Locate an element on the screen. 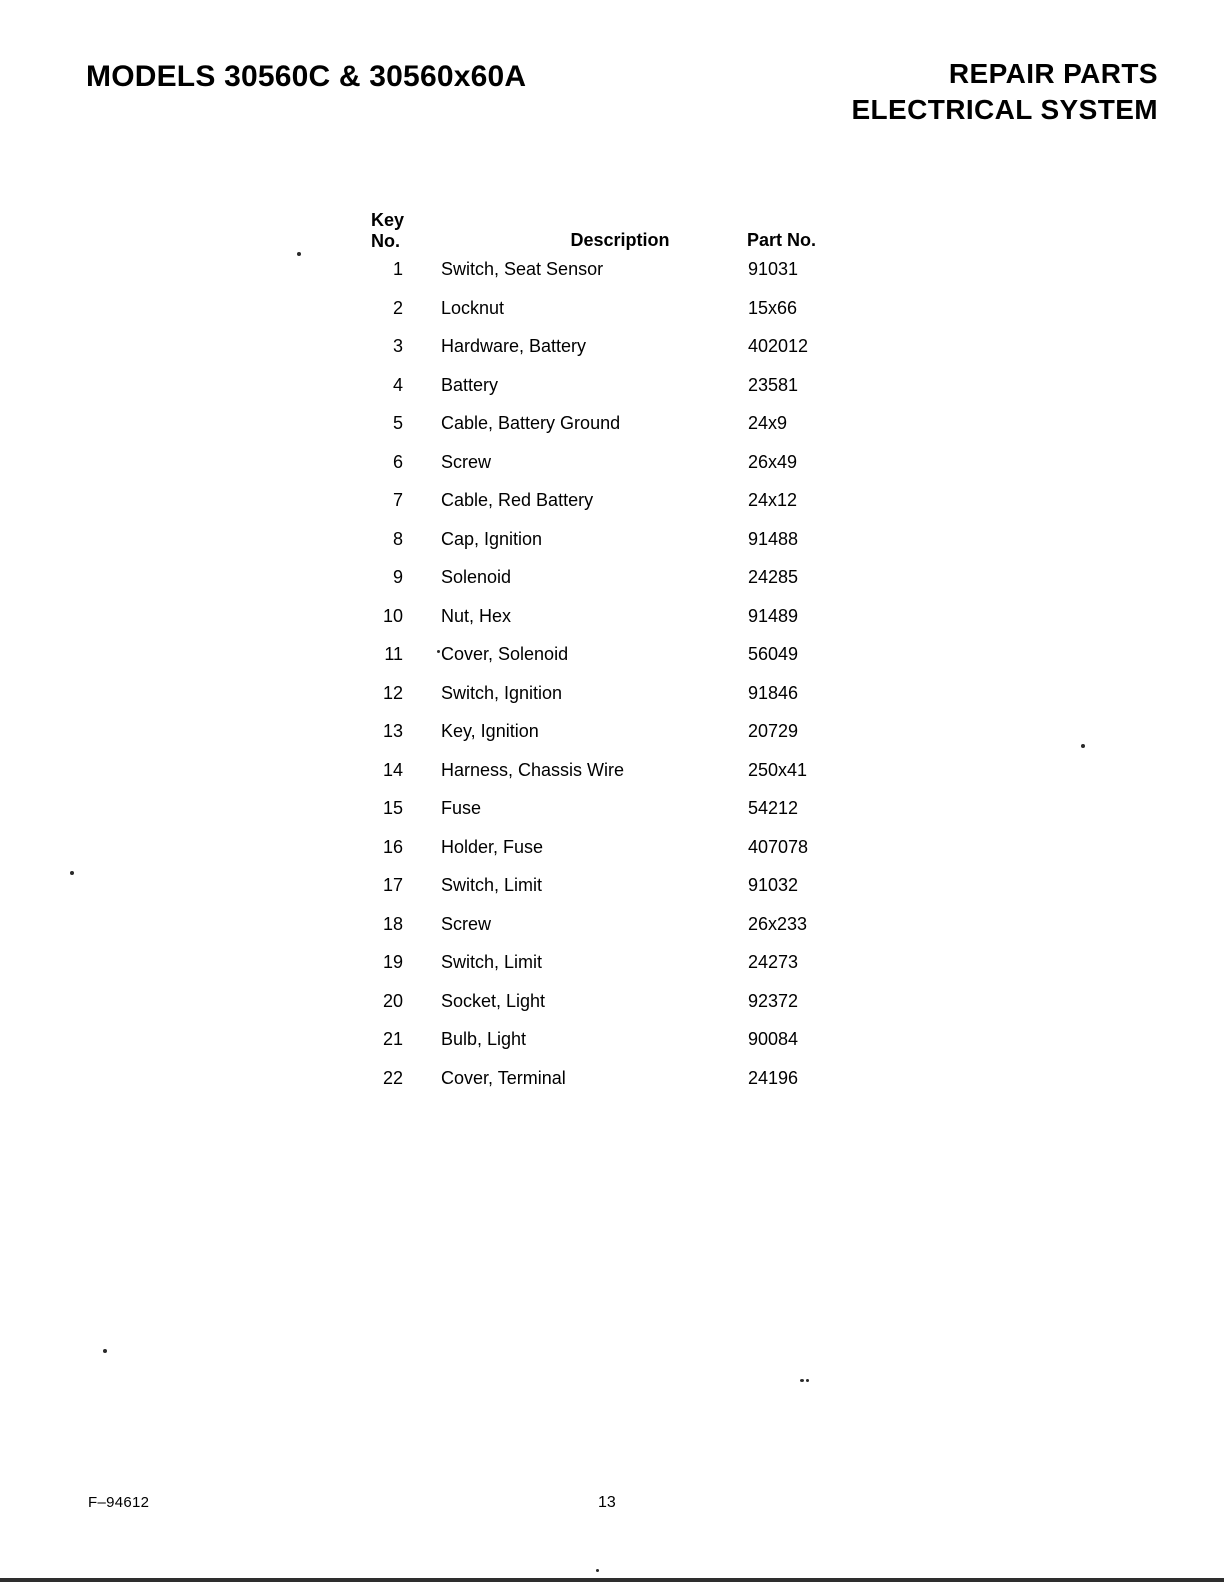  cell-description: Cap, Ignition is located at coordinates (492, 538).